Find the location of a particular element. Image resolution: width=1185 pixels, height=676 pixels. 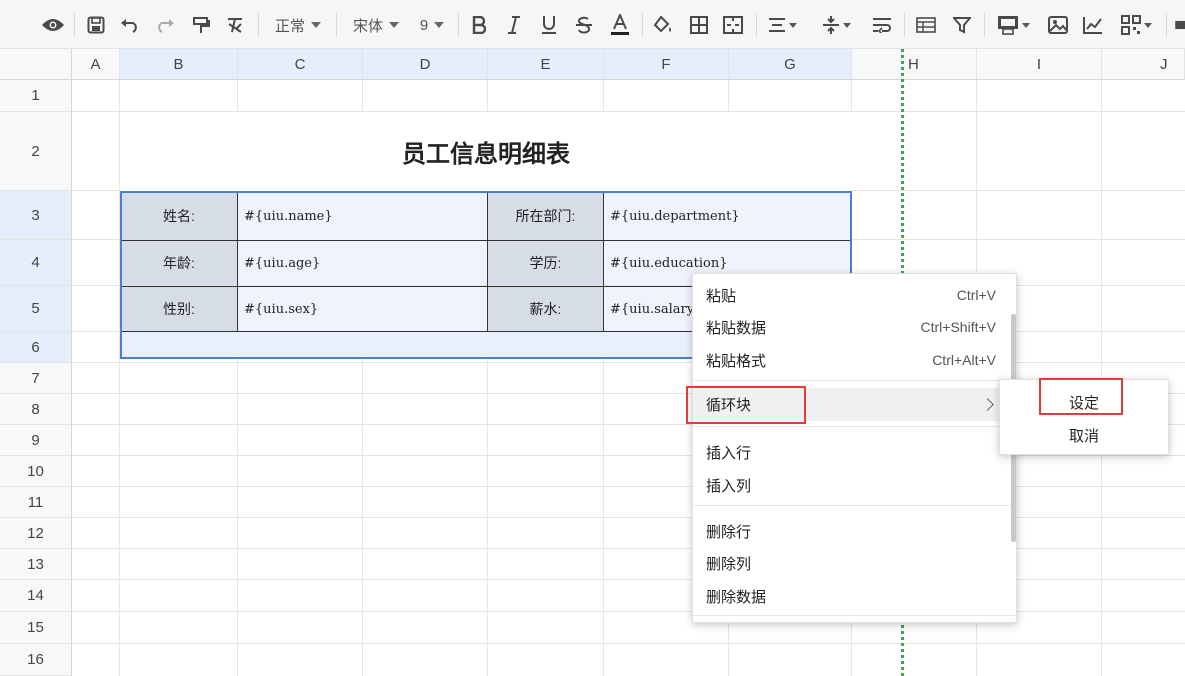

menu-item-delete-data: 删除数据 is located at coordinates (854, 596).